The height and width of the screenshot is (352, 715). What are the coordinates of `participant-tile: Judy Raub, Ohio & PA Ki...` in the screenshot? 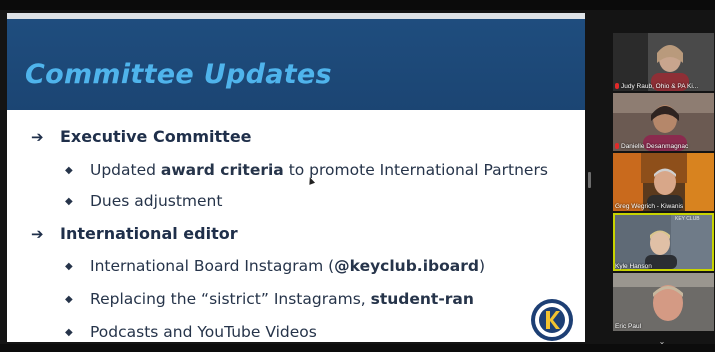 It's located at (663, 62).